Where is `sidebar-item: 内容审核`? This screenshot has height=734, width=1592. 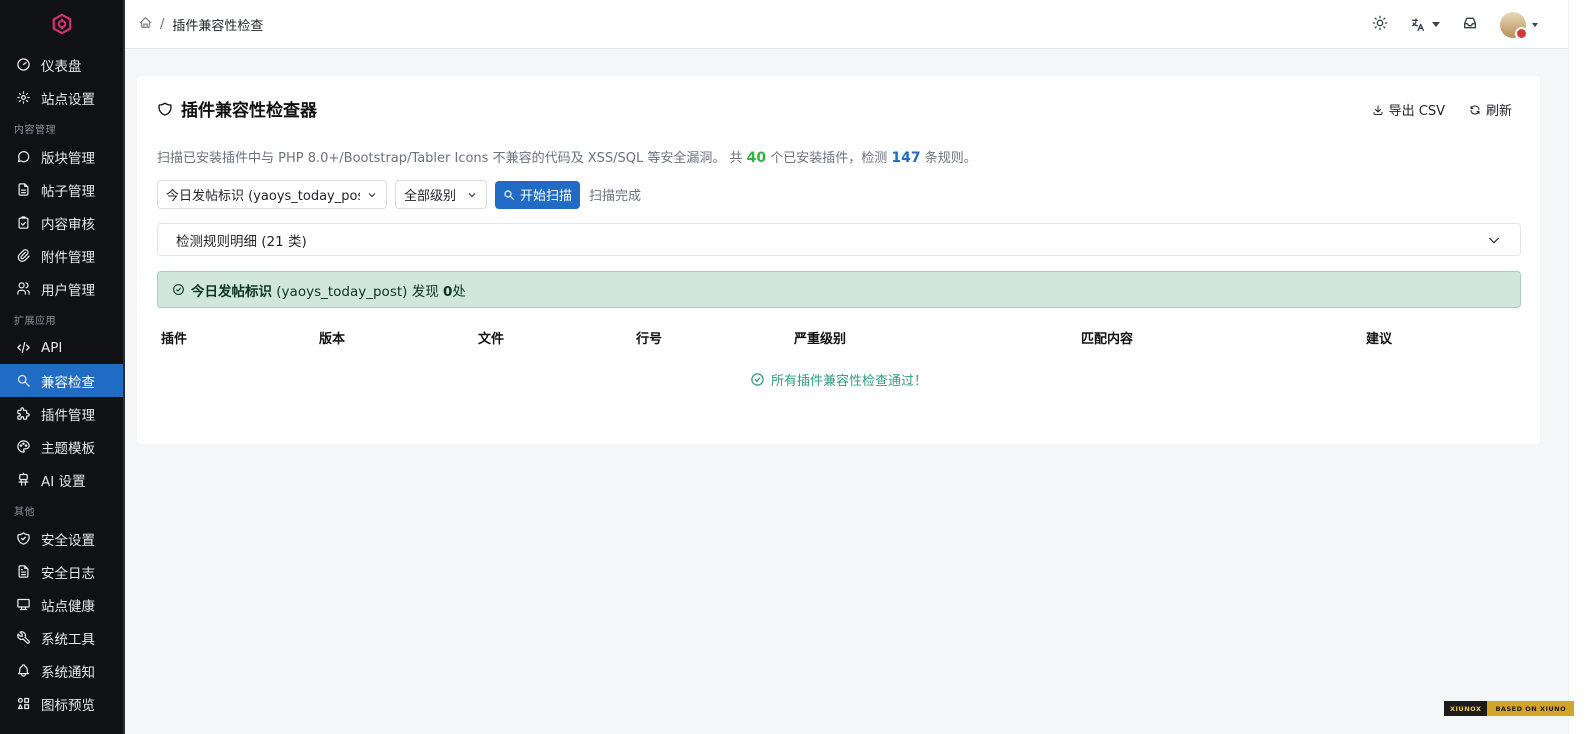 sidebar-item: 内容审核 is located at coordinates (61, 222).